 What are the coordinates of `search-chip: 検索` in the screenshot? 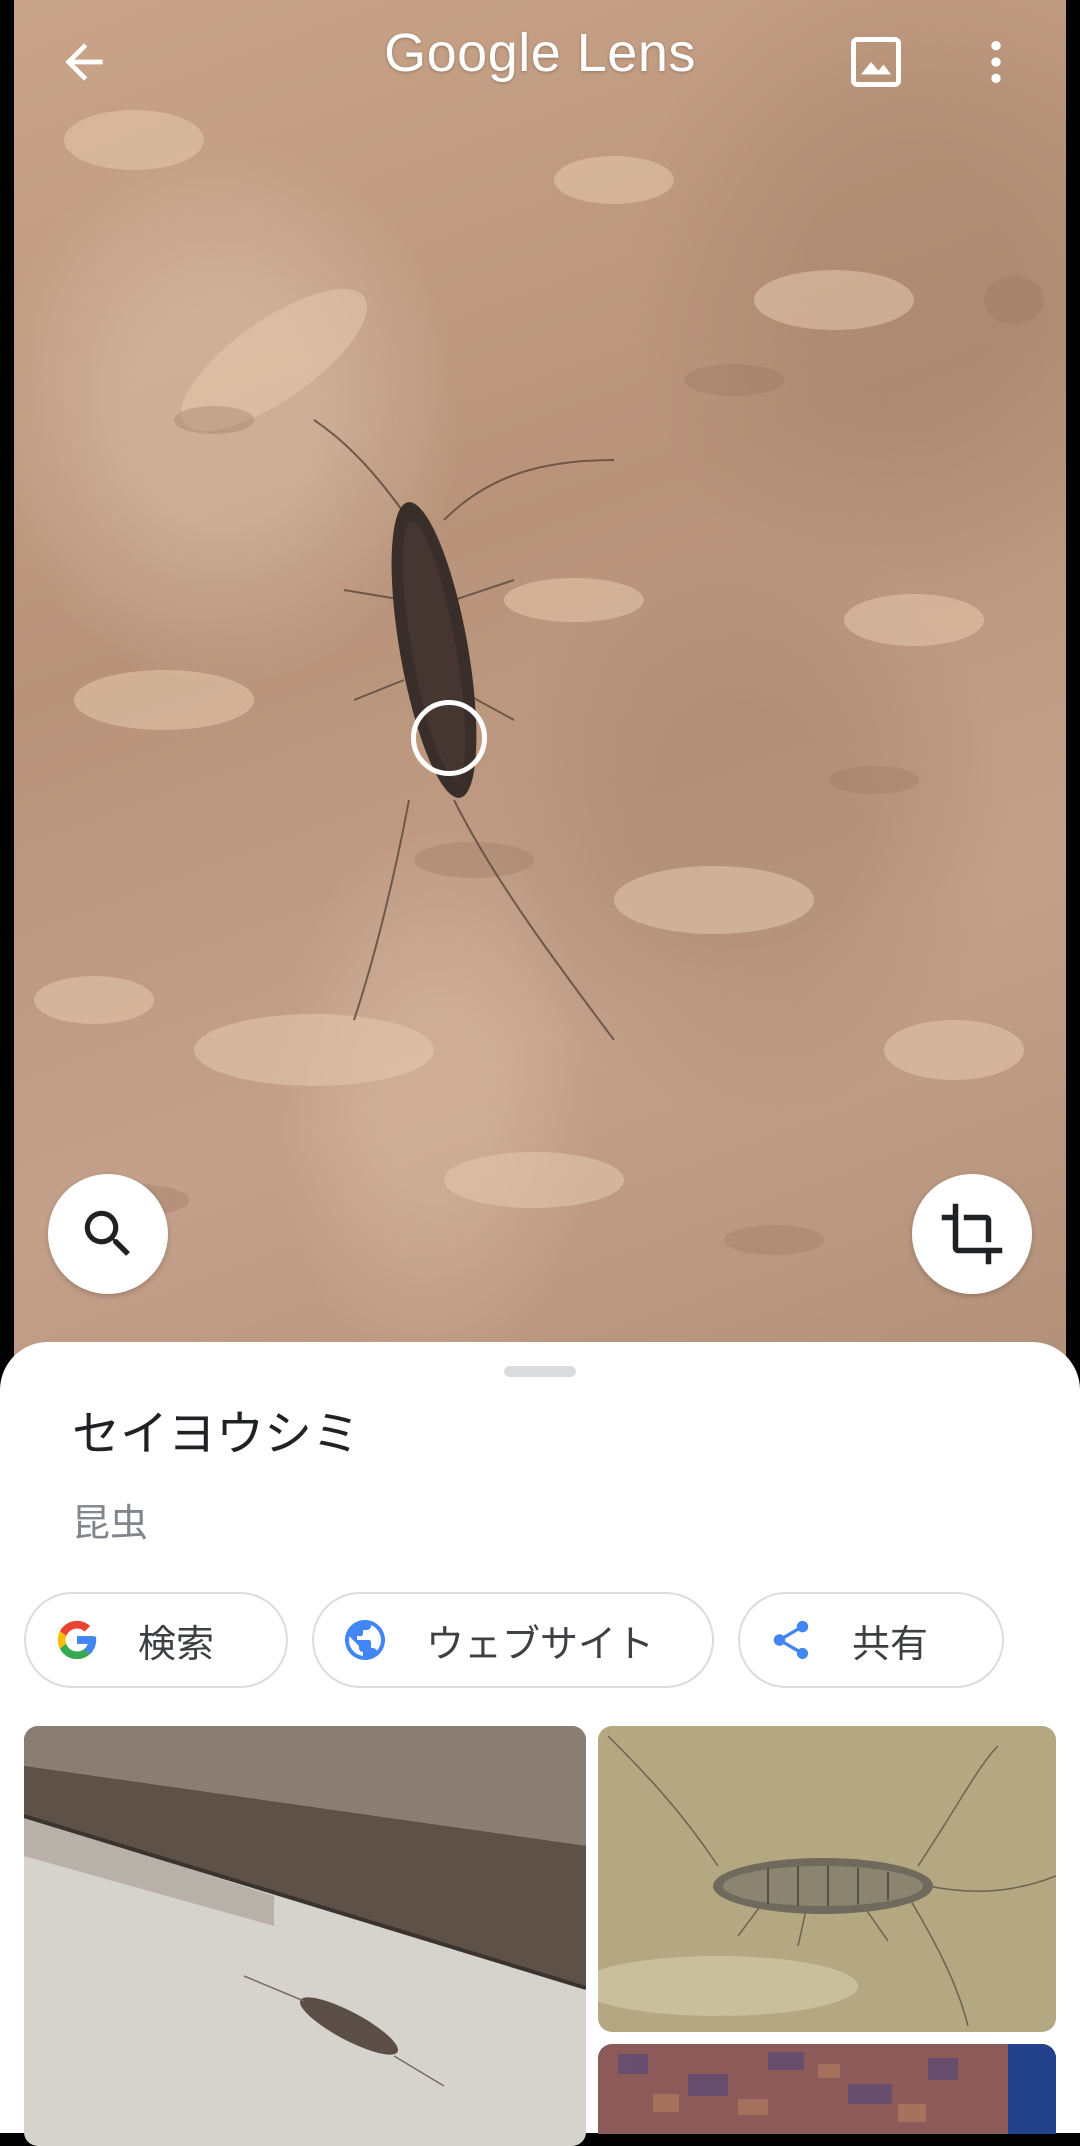 It's located at (156, 1640).